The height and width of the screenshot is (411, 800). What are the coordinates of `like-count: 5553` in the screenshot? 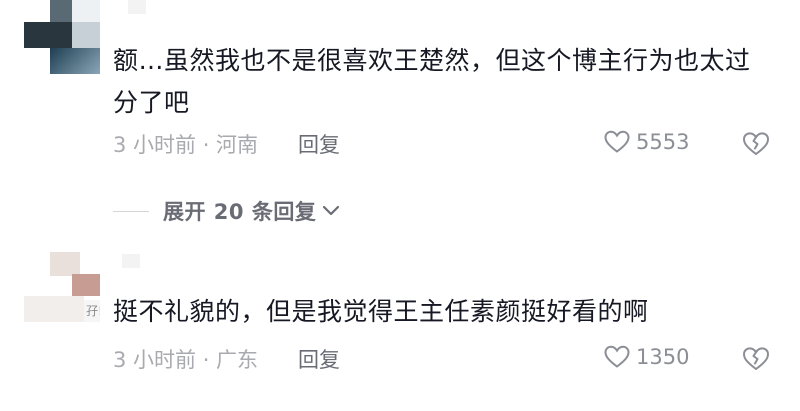 It's located at (663, 142).